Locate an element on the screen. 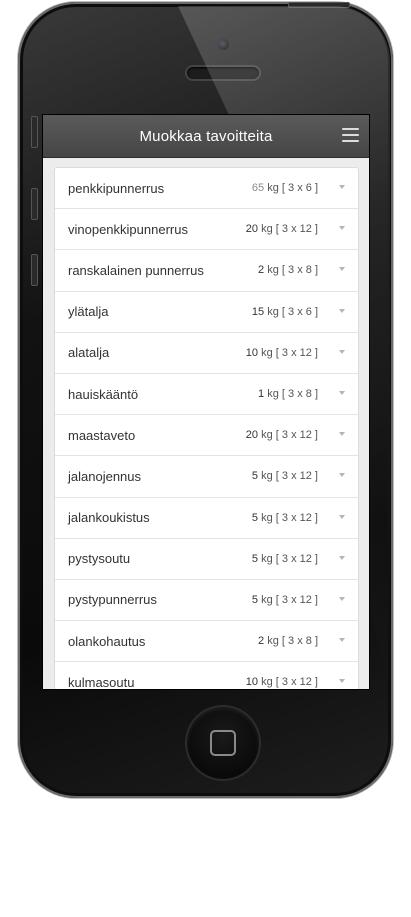  goal-row: olankohautus 2 kg [ 3 x 8 ] is located at coordinates (206, 642).